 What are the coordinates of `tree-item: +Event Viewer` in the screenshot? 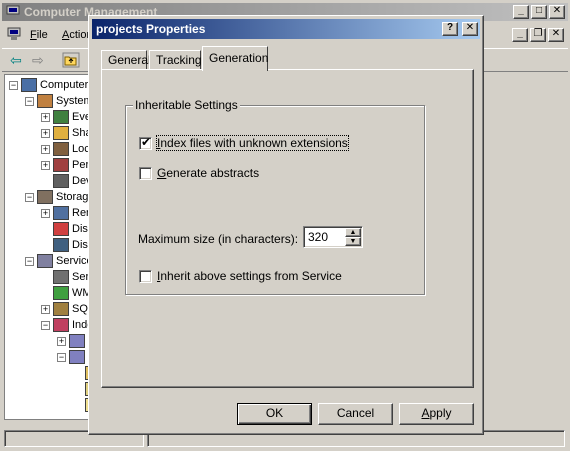 It's located at (66, 117).